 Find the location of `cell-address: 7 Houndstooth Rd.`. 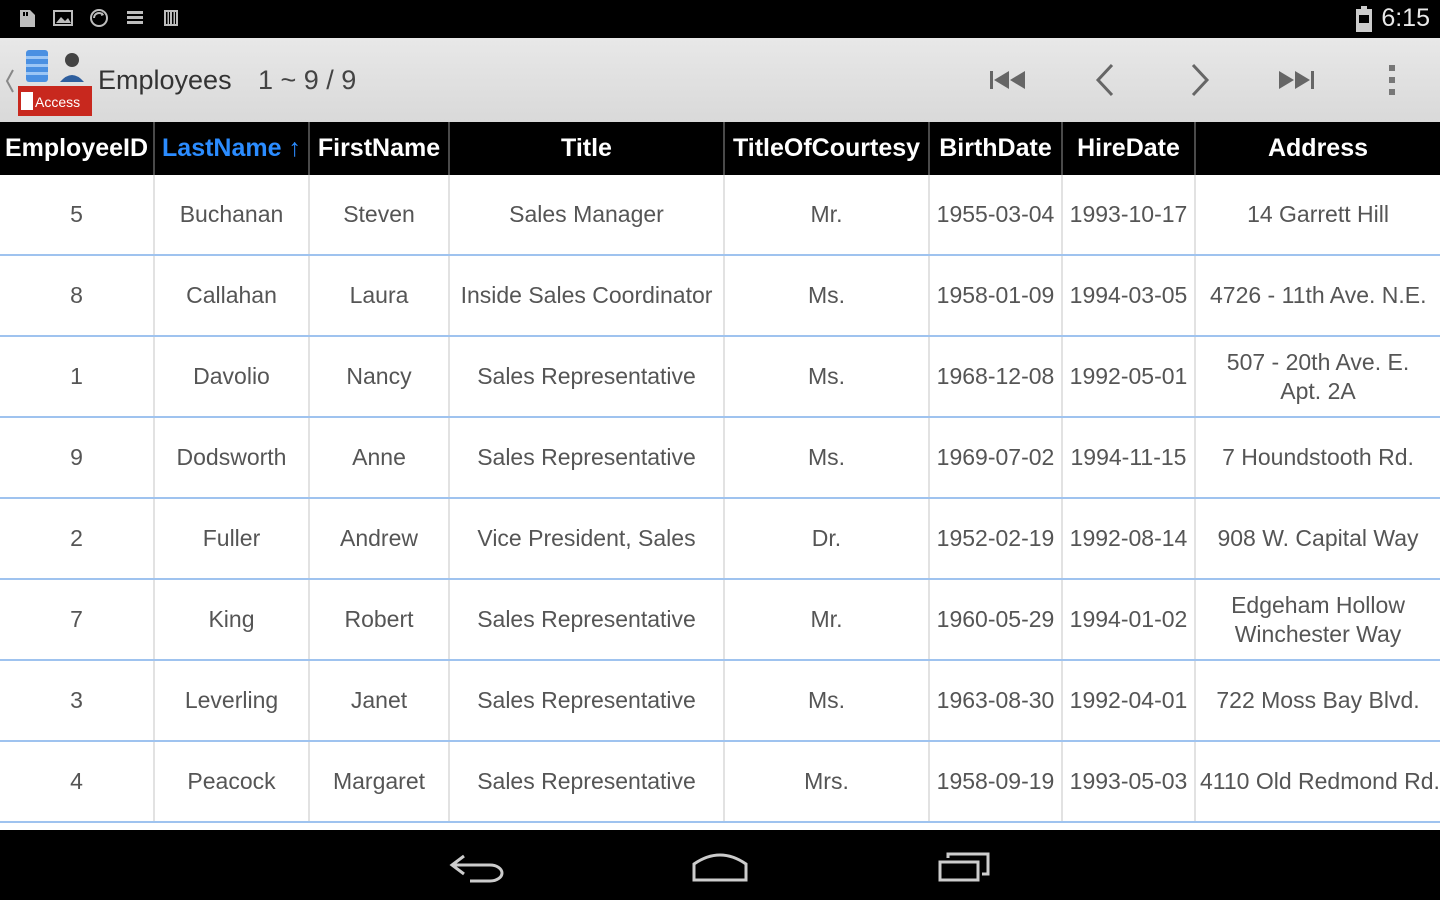

cell-address: 7 Houndstooth Rd. is located at coordinates (1318, 457).